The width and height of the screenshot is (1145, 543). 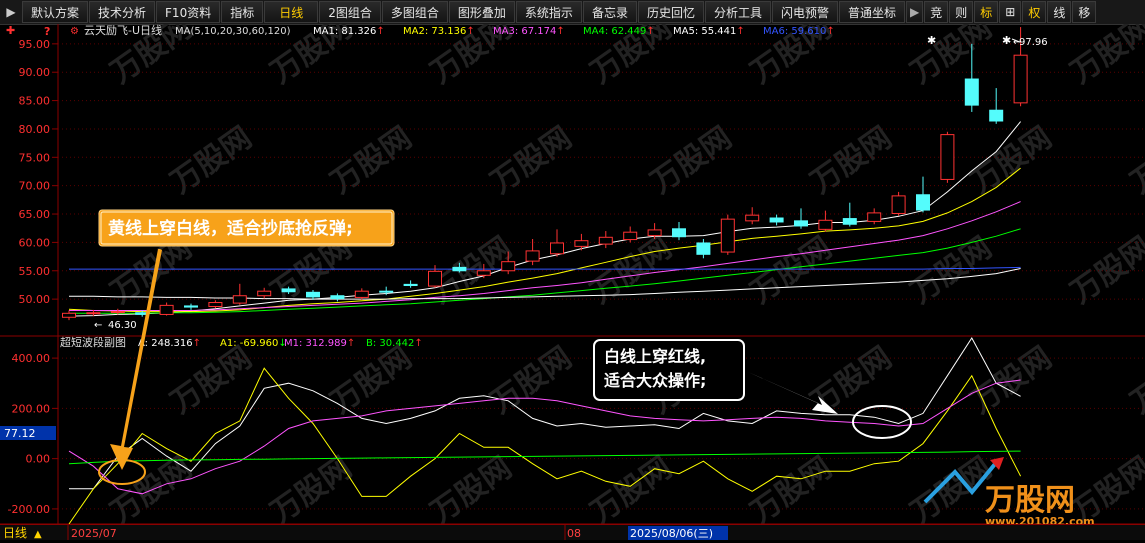 I want to click on main-y-tick: 60.00, so click(x=35, y=242).